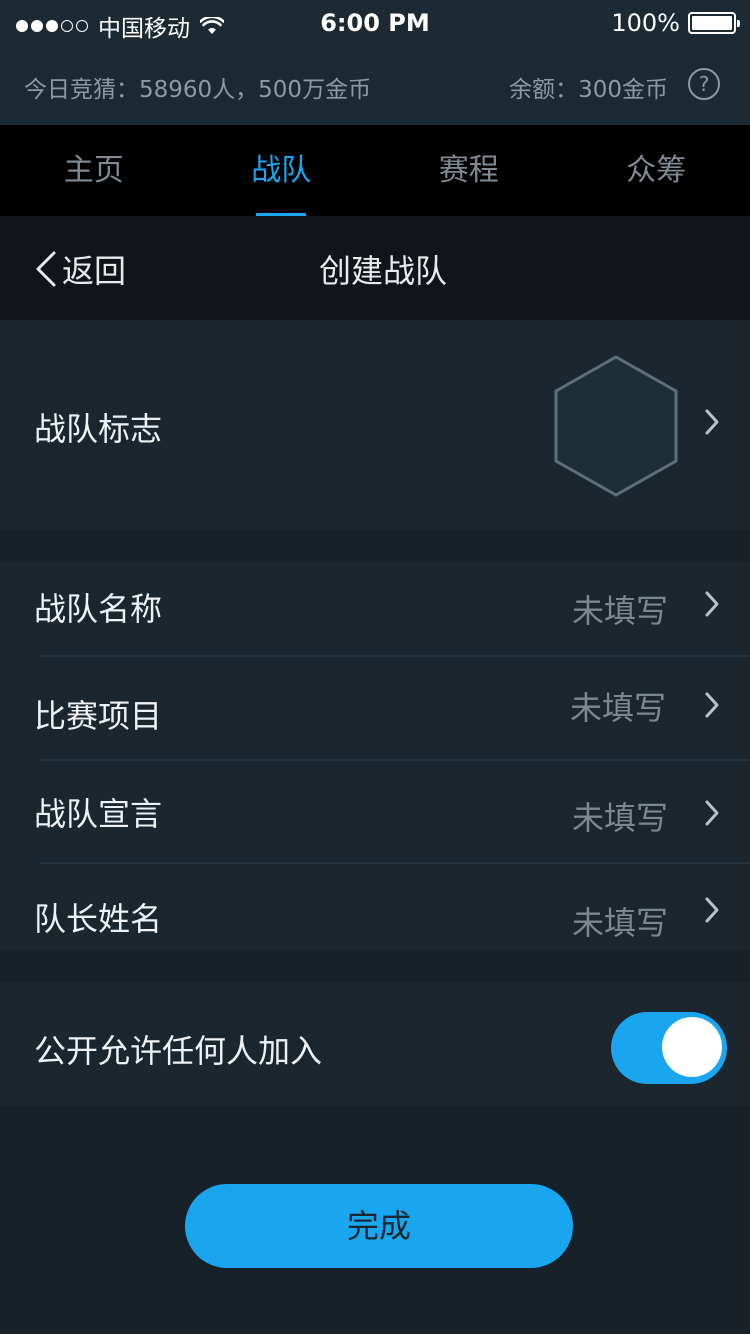 The image size is (750, 1334). What do you see at coordinates (198, 90) in the screenshot?
I see `today-guess-text: 今日竞猜：58960人，500万金币` at bounding box center [198, 90].